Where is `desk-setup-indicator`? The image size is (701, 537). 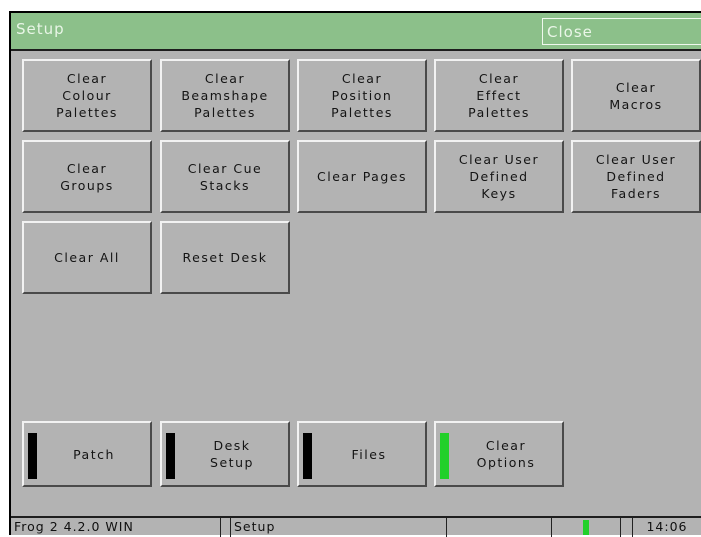 desk-setup-indicator is located at coordinates (170, 456).